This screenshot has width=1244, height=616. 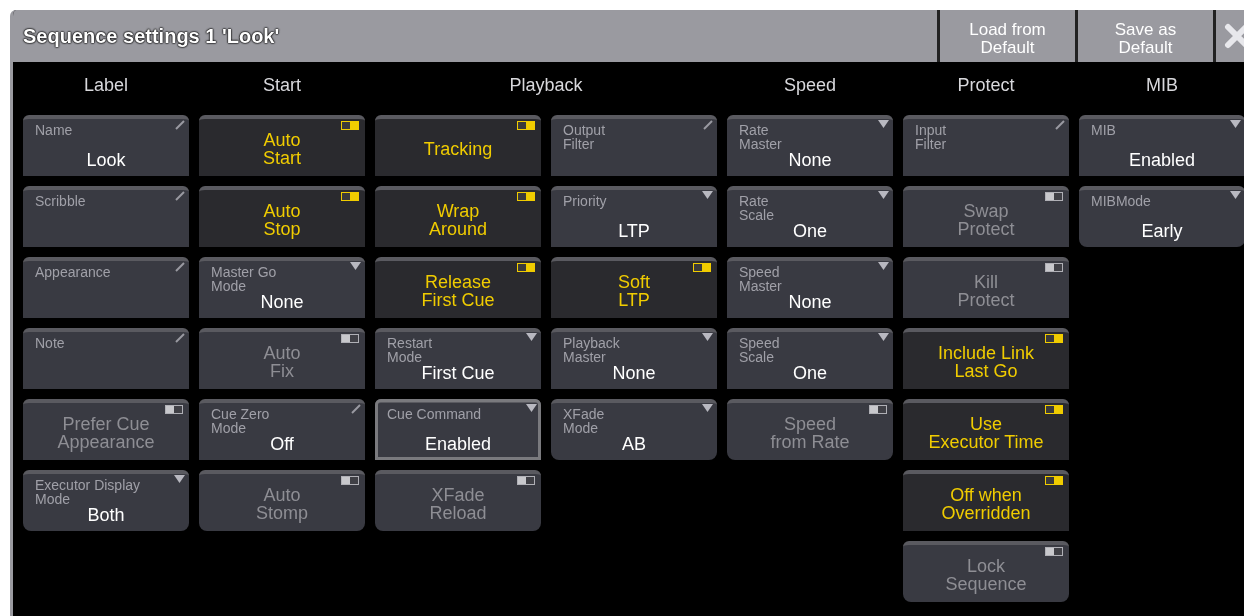 I want to click on setting-field: Rate Scale One, so click(x=810, y=216).